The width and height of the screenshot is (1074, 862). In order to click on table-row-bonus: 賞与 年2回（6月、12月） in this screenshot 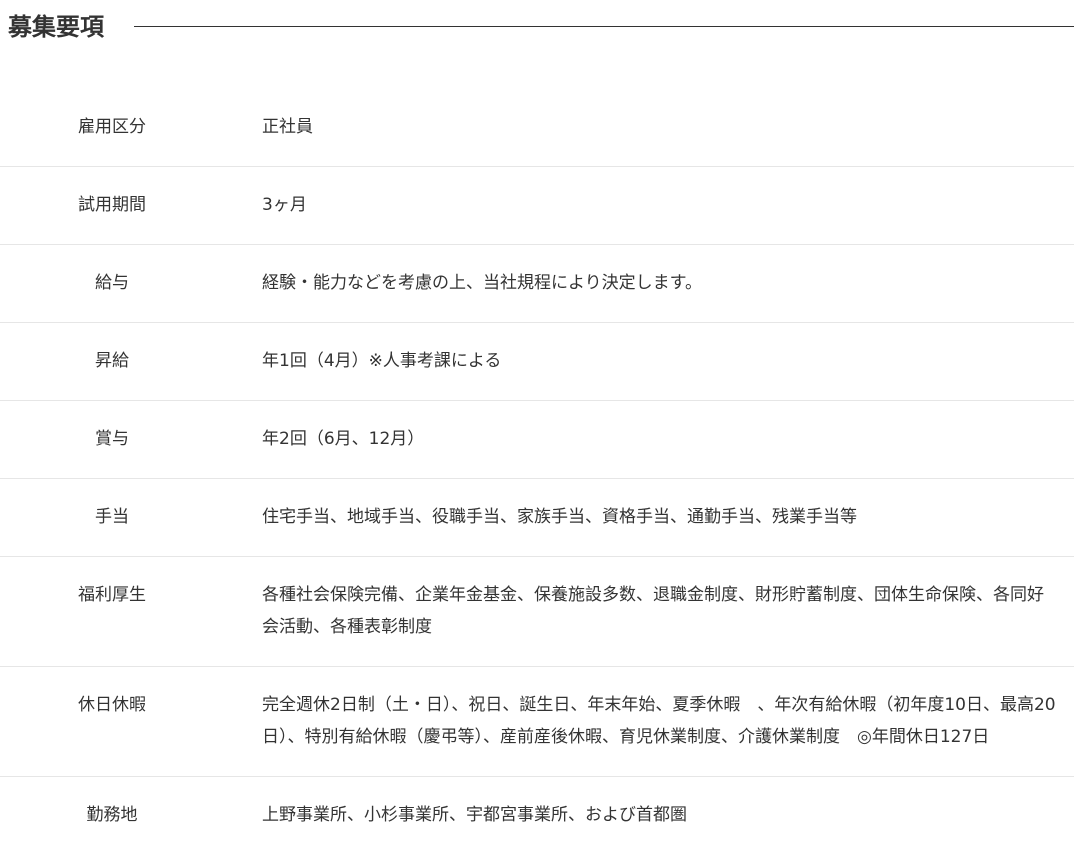, I will do `click(537, 440)`.